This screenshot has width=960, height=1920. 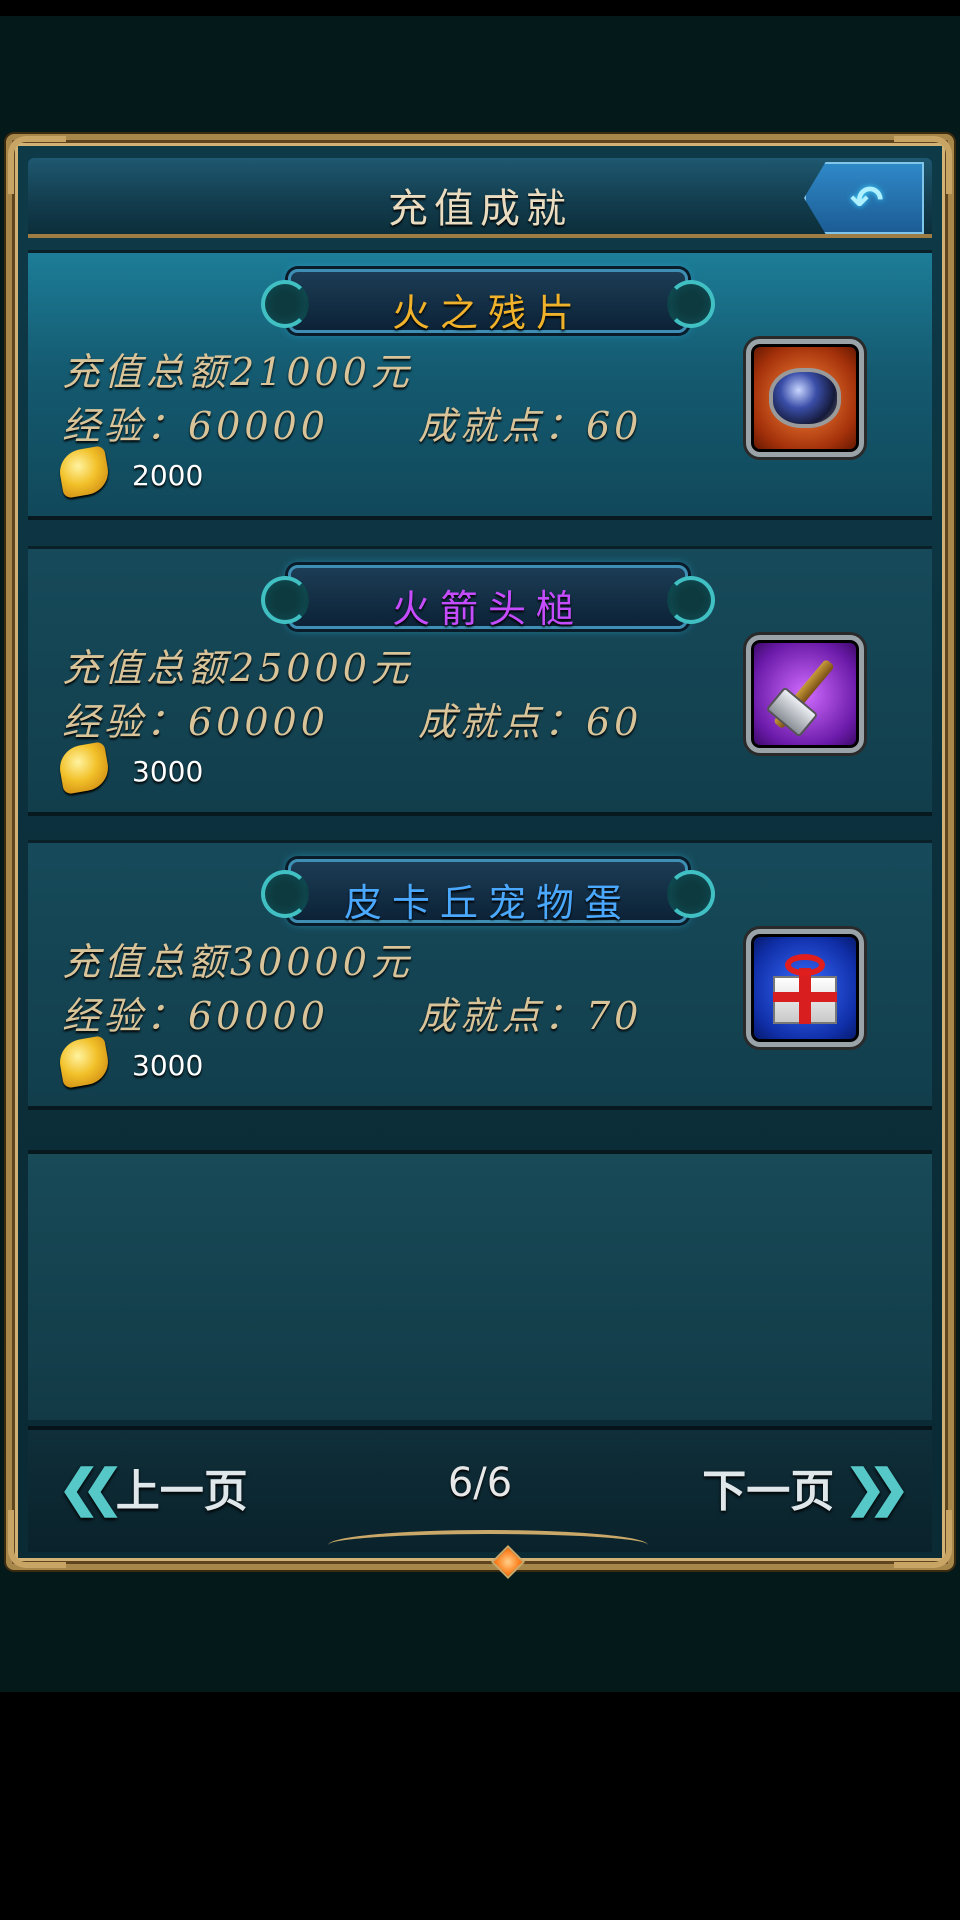 I want to click on status-bar, so click(x=480, y=8).